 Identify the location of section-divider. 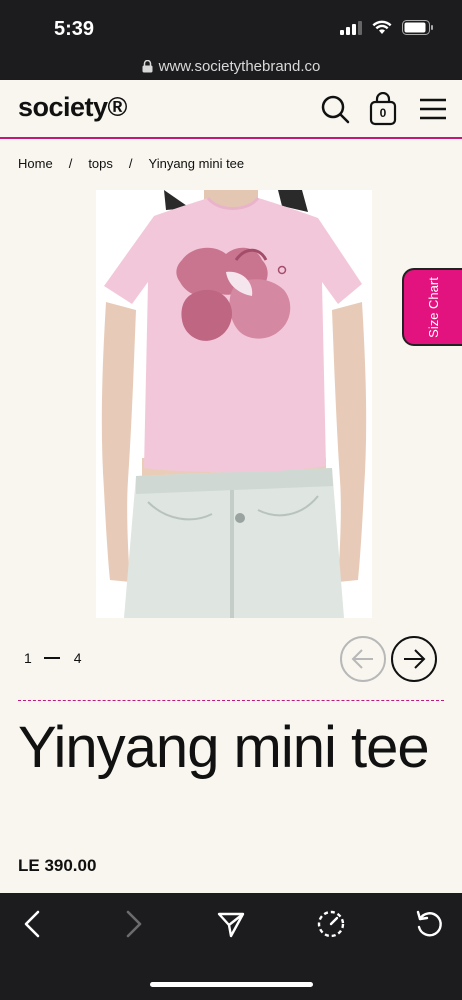
(231, 700).